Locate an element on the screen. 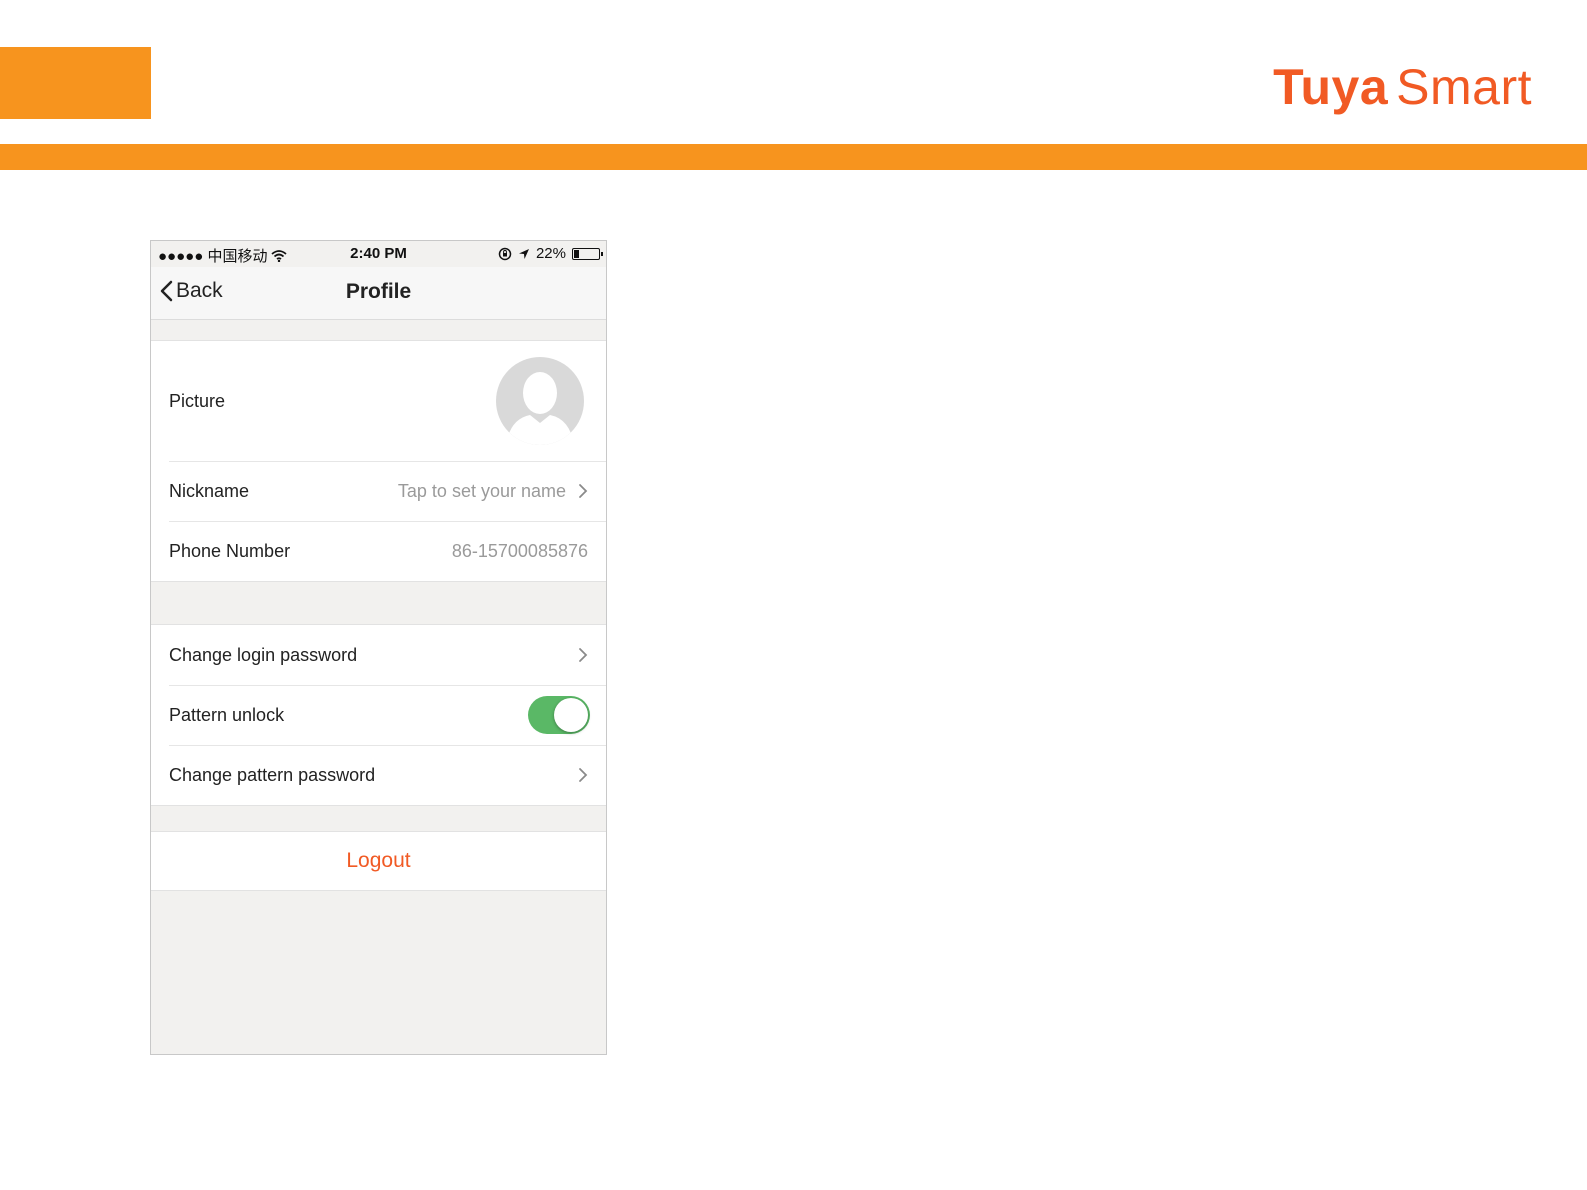  location-icon is located at coordinates (523, 253).